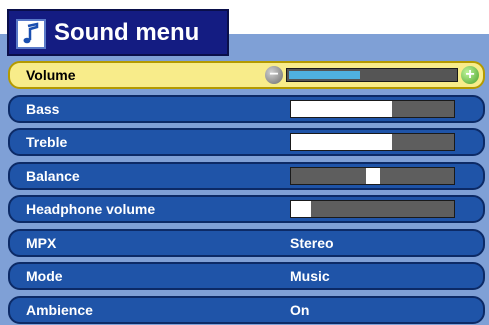 This screenshot has width=489, height=325. What do you see at coordinates (51, 75) in the screenshot?
I see `menu-item-label: Volume` at bounding box center [51, 75].